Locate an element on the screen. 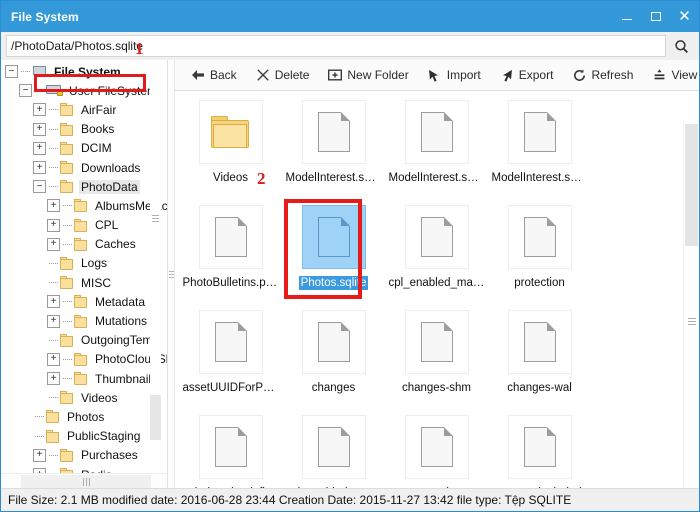 The height and width of the screenshot is (512, 700). file-grid-item: changes is located at coordinates (333, 356).